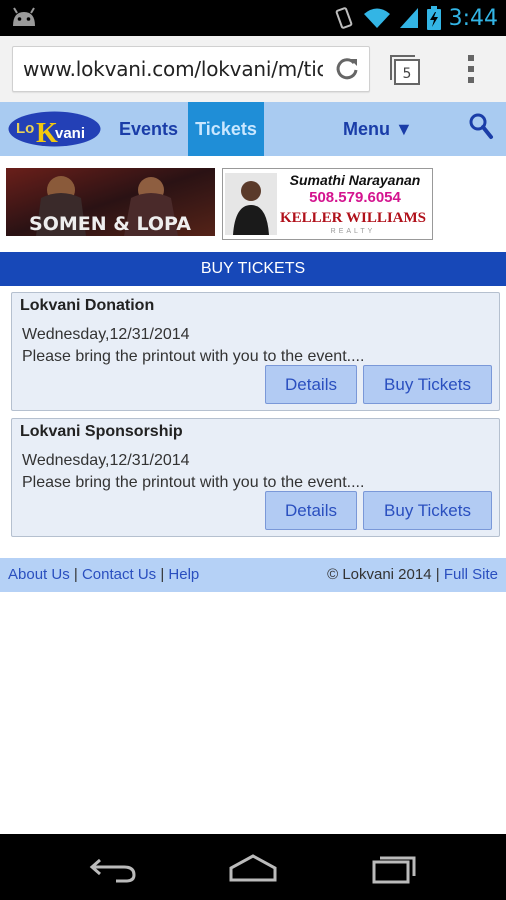  Describe the element at coordinates (54, 129) in the screenshot. I see `lokvani-logo: Lo K vani` at that location.